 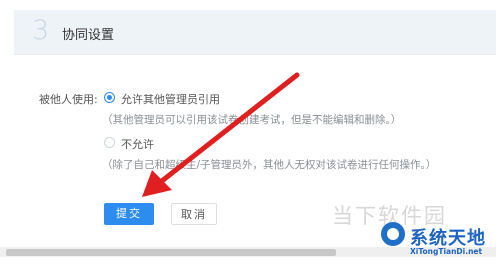 I want to click on section-title: 协同设置, so click(x=88, y=35).